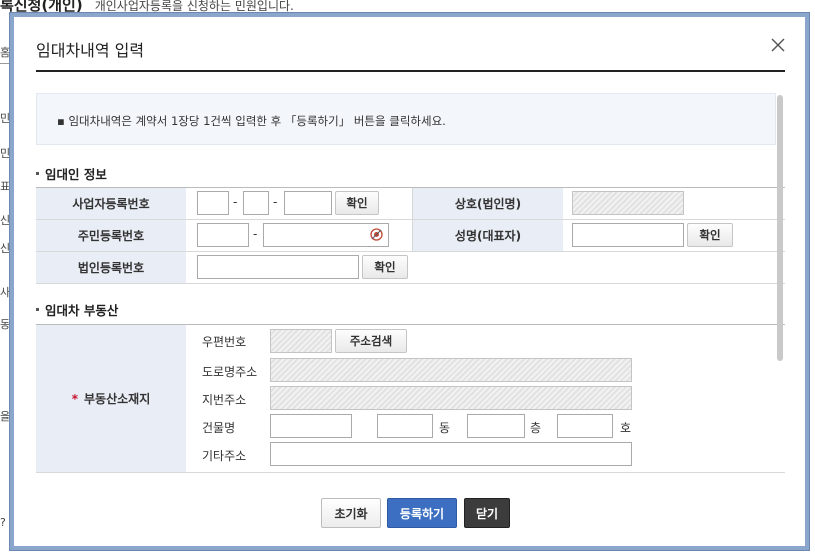 This screenshot has height=555, width=815. What do you see at coordinates (5, 186) in the screenshot?
I see `background-edge-text: 표` at bounding box center [5, 186].